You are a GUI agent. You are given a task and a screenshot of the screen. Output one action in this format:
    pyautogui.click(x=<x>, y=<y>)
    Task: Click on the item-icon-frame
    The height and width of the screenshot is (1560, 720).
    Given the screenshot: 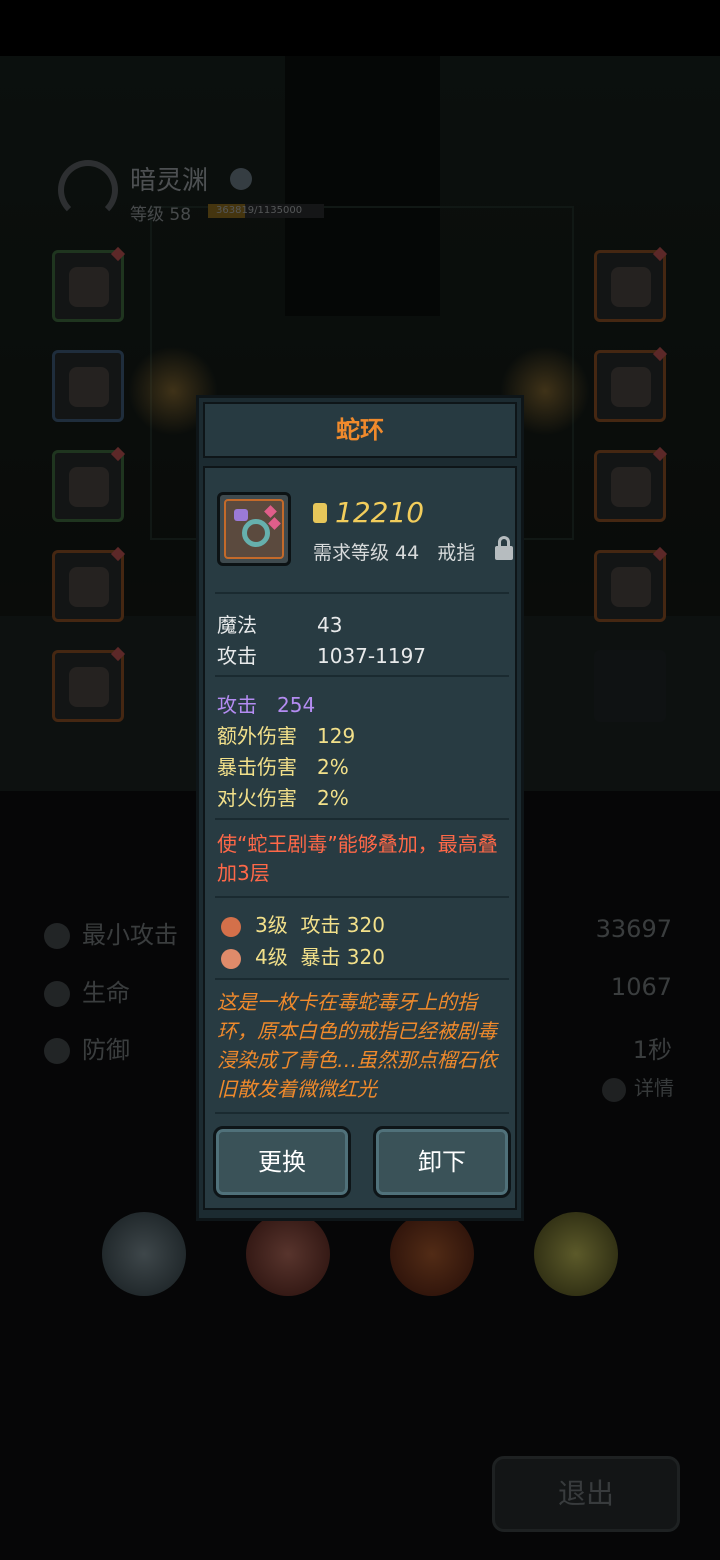 What is the action you would take?
    pyautogui.click(x=254, y=529)
    